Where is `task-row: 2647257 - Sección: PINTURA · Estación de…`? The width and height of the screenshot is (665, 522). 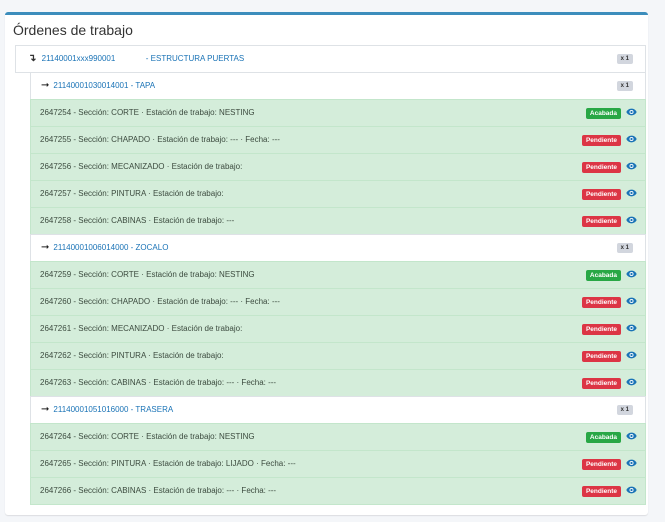
task-row: 2647257 - Sección: PINTURA · Estación de… is located at coordinates (338, 194).